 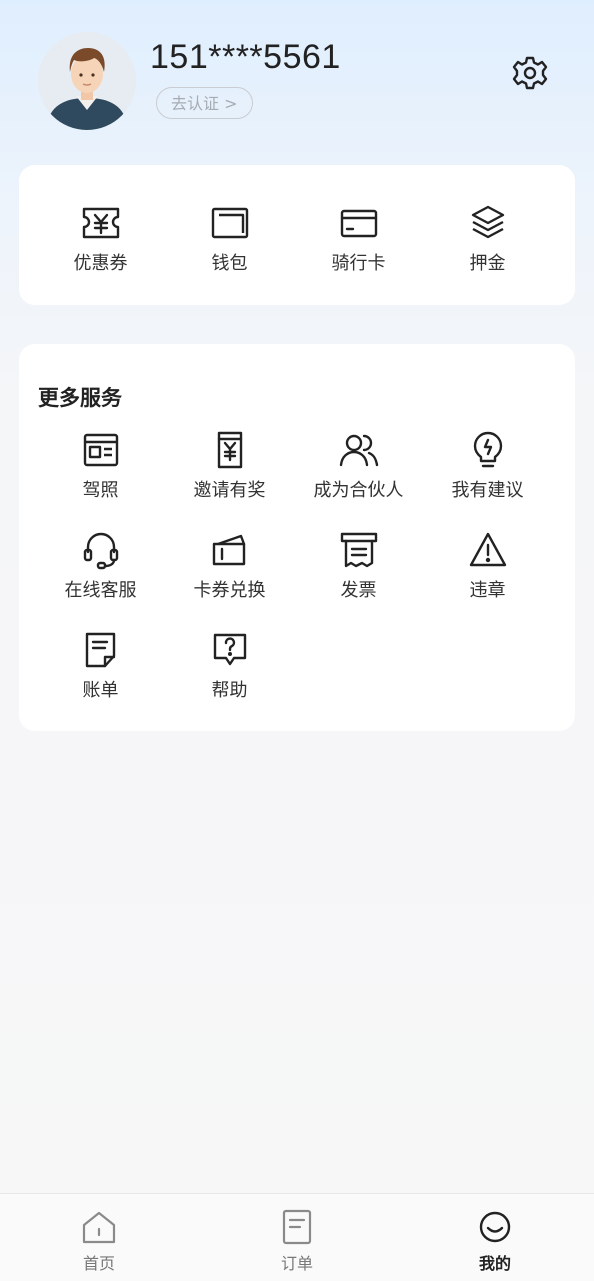 What do you see at coordinates (100, 490) in the screenshot?
I see `service-label: 驾照` at bounding box center [100, 490].